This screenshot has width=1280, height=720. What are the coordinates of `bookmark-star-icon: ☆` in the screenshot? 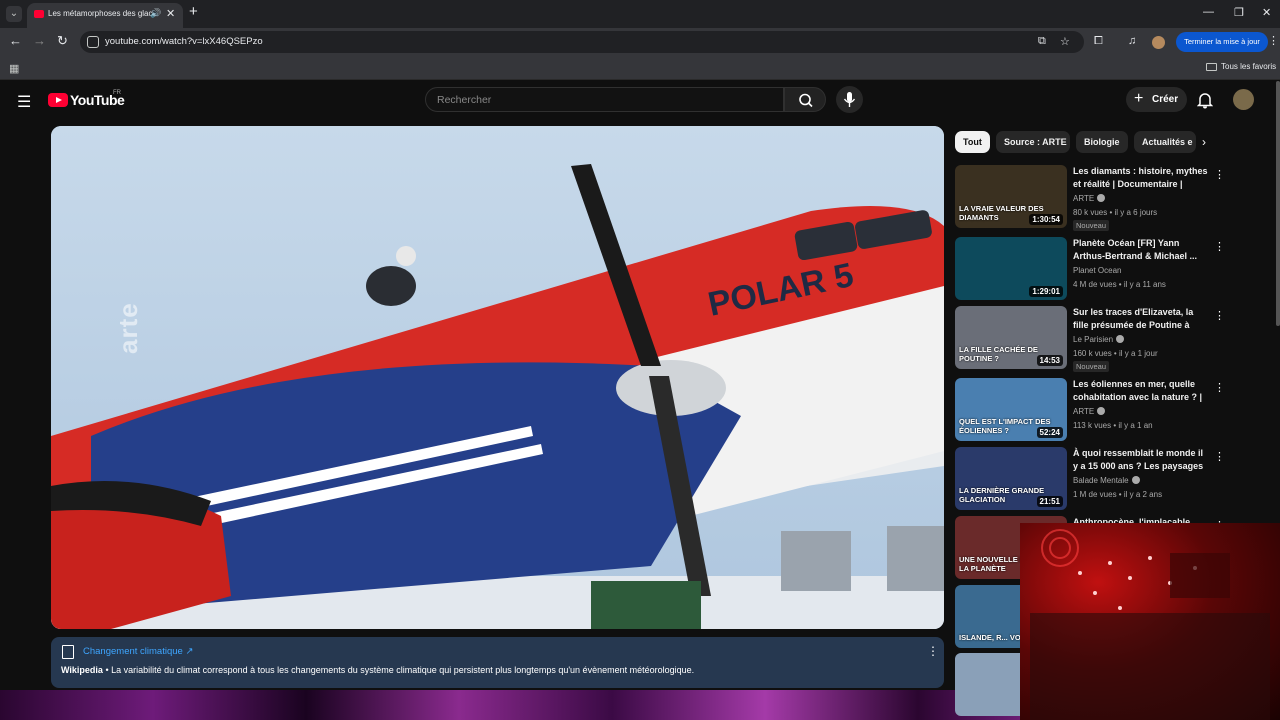 It's located at (1065, 41).